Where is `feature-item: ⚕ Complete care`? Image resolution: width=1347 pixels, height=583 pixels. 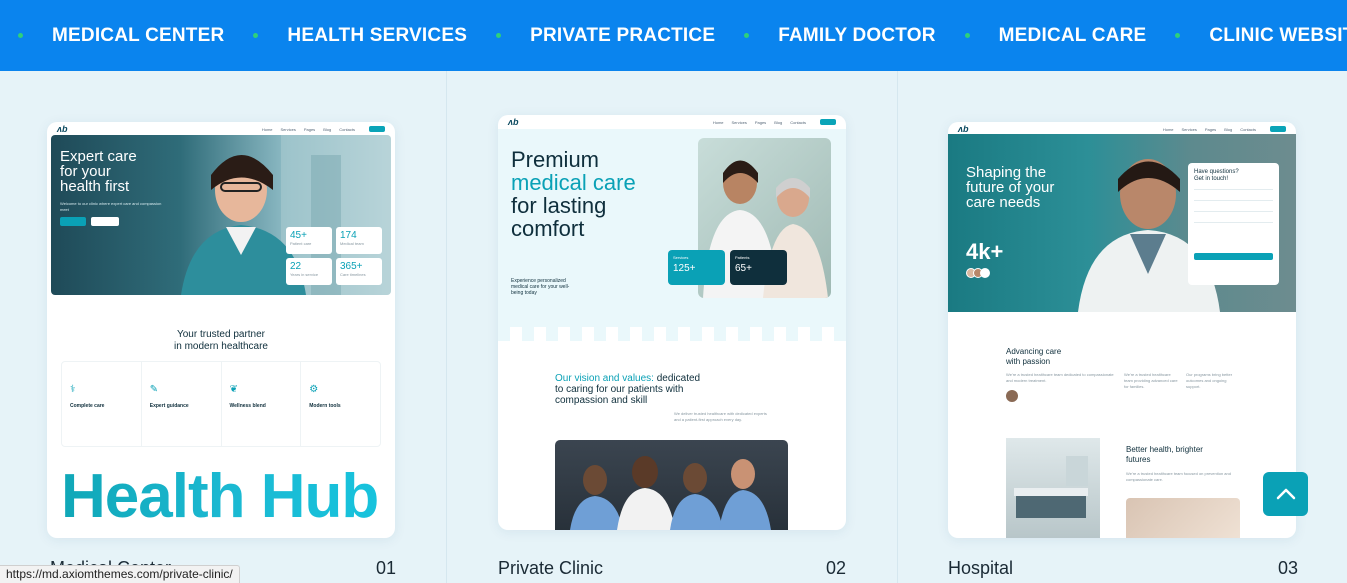
feature-item: ⚕ Complete care is located at coordinates (102, 404).